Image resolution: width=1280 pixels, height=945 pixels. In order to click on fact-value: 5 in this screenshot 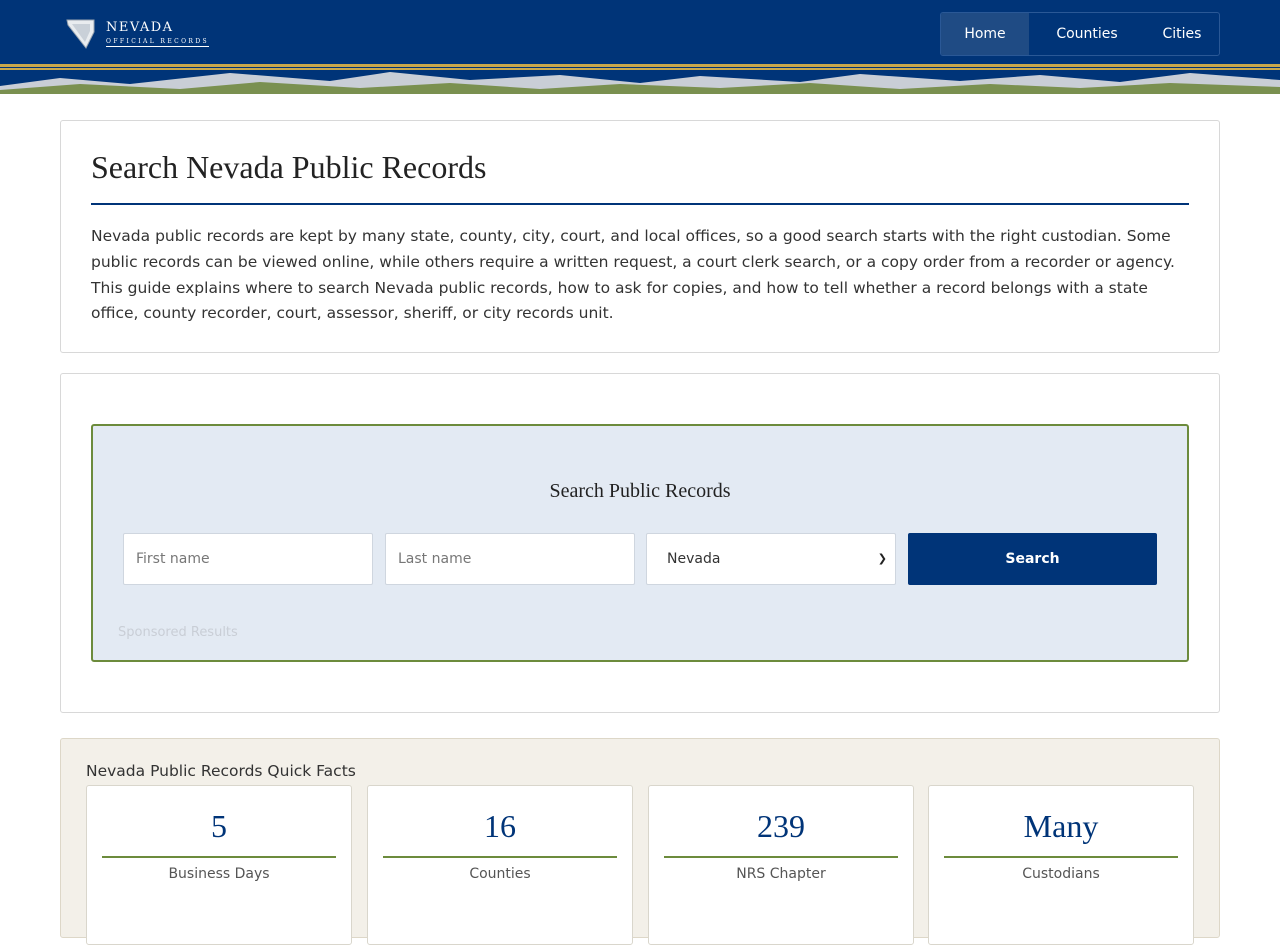, I will do `click(219, 826)`.